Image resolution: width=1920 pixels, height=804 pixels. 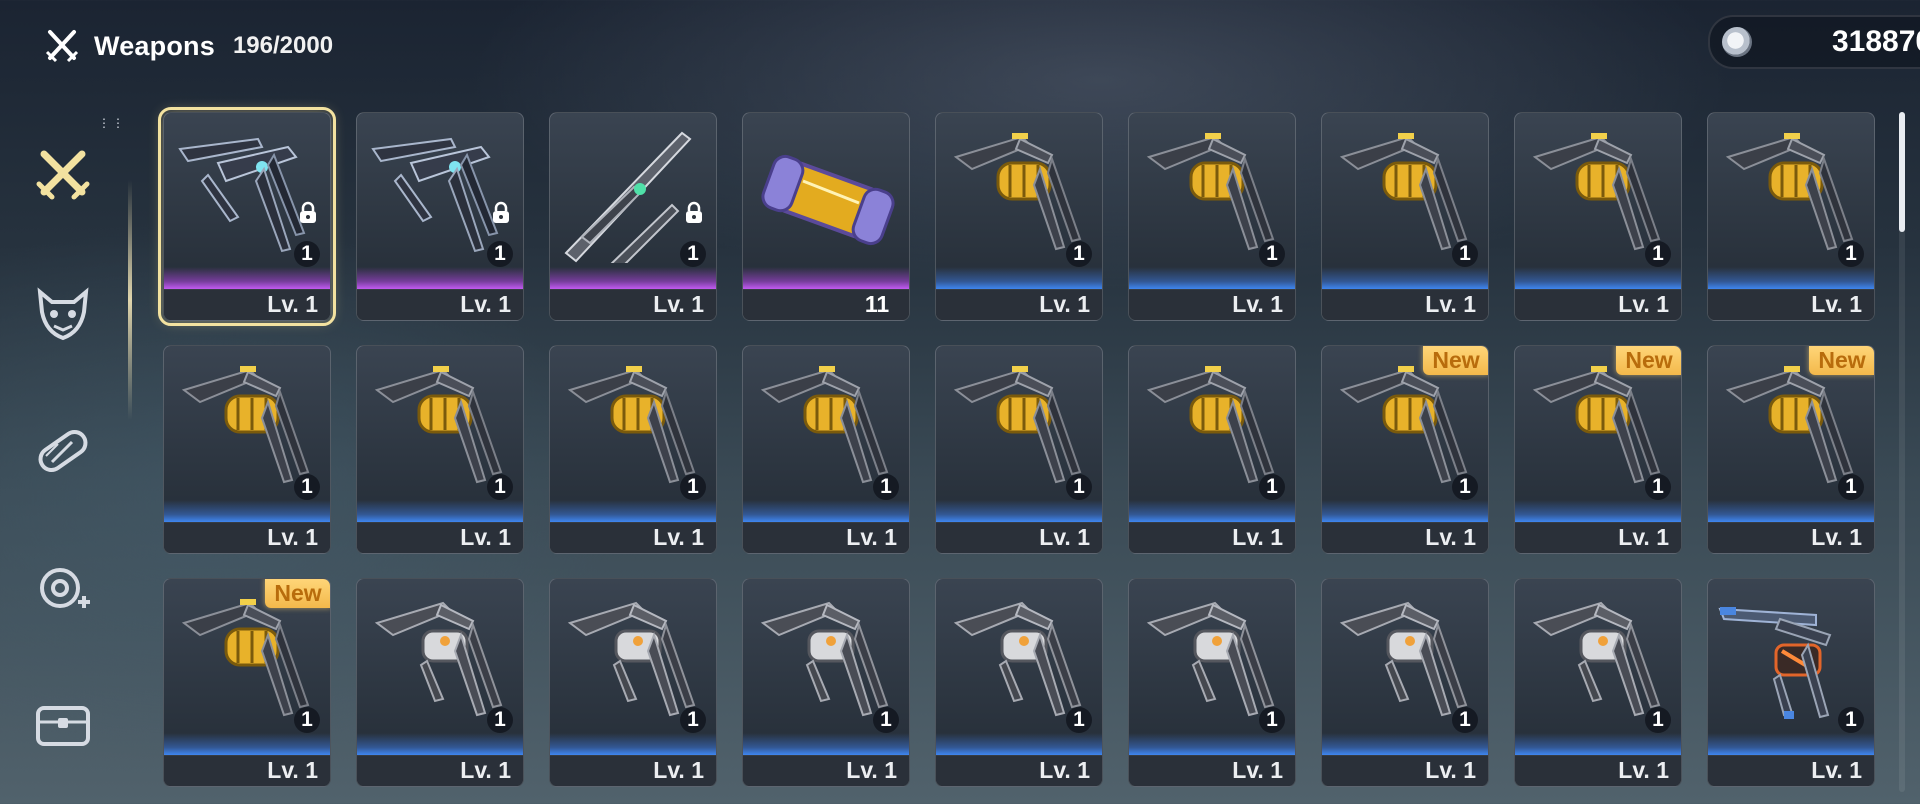 I want to click on sidebar-item-chest, so click(x=63, y=725).